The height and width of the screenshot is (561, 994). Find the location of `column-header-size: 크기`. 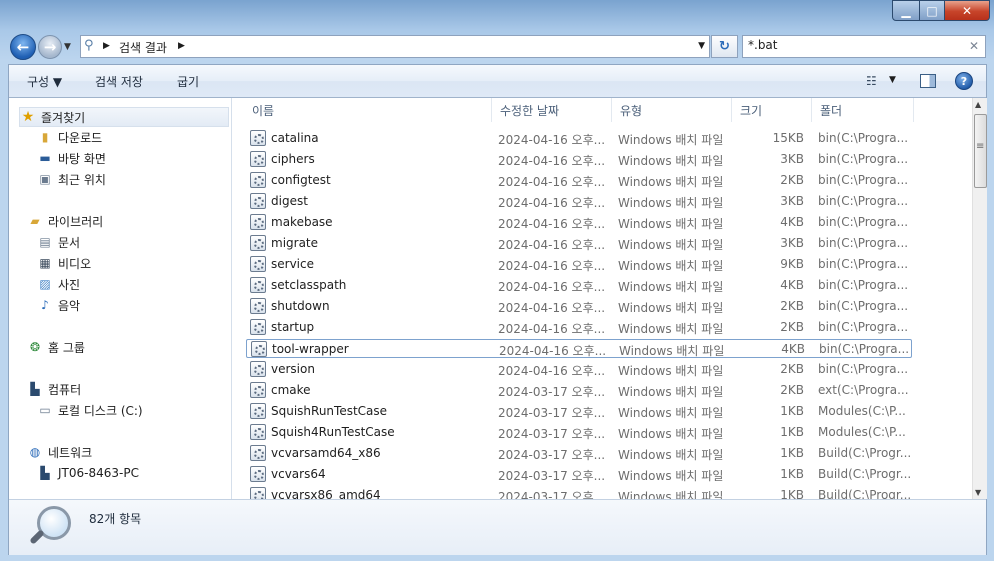

column-header-size: 크기 is located at coordinates (772, 110).